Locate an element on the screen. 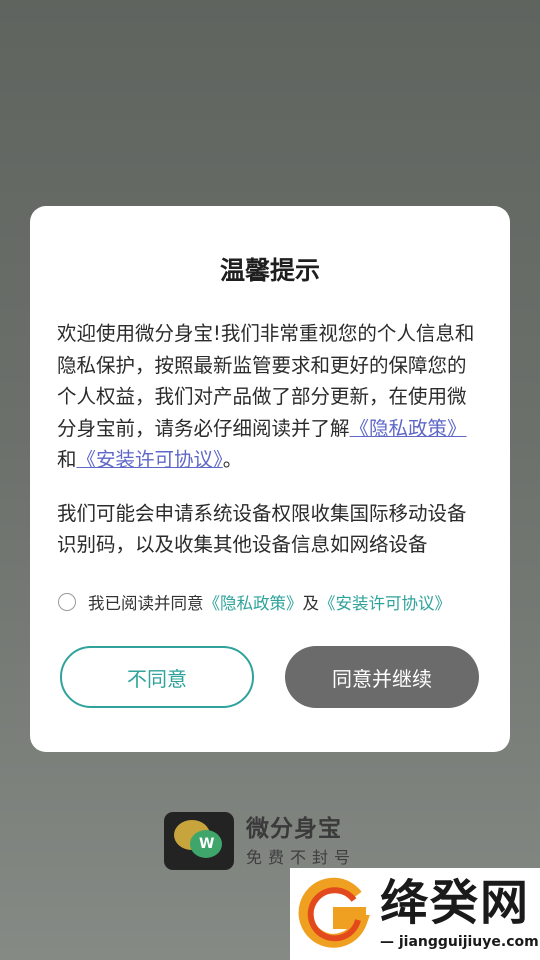 The image size is (540, 960). brand-name: 微分身宝 is located at coordinates (294, 829).